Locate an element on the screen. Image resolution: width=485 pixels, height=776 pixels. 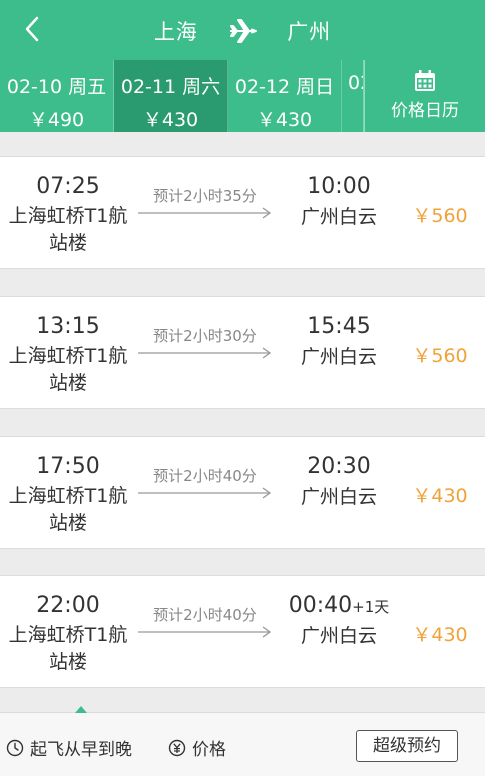
arrival-time: 10:00 is located at coordinates (339, 186).